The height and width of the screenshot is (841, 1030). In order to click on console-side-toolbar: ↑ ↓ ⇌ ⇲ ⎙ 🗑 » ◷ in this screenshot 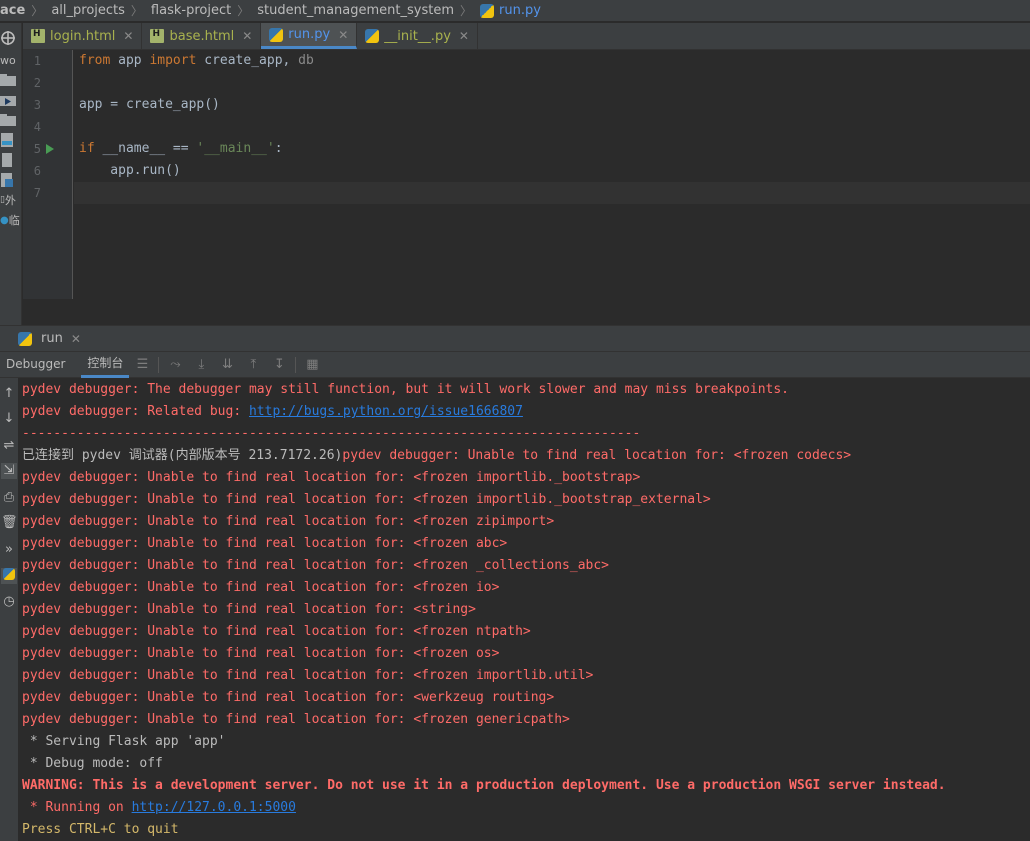, I will do `click(9, 609)`.